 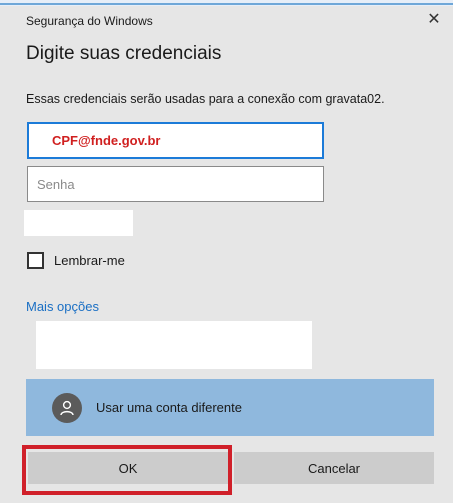 I want to click on cancel-label: Cancelar, so click(x=334, y=468).